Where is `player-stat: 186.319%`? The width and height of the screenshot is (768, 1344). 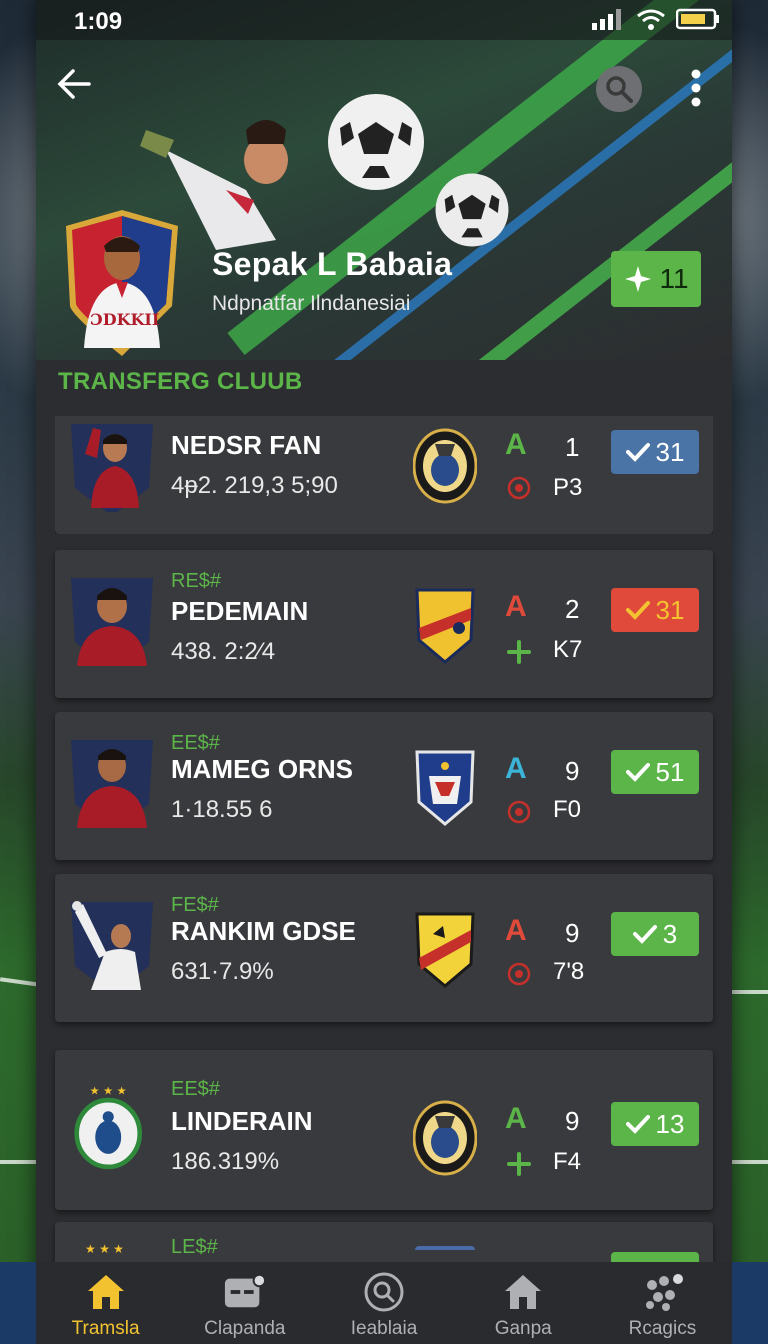
player-stat: 186.319% is located at coordinates (225, 1161).